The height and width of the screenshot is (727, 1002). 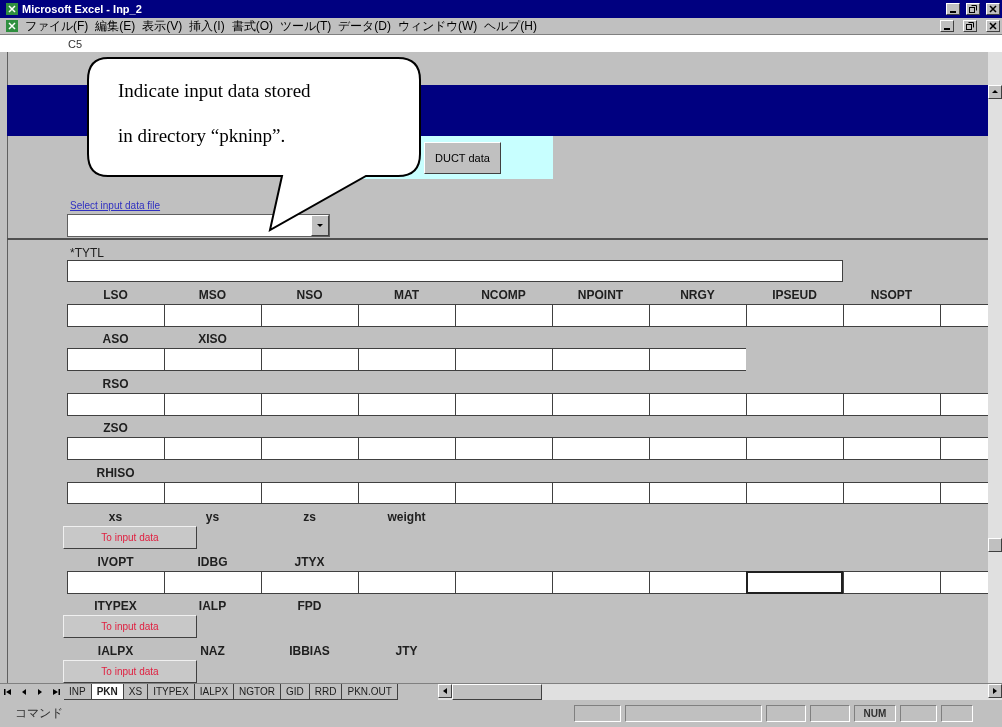 What do you see at coordinates (162, 26) in the screenshot?
I see `menu-item: 表示(V)` at bounding box center [162, 26].